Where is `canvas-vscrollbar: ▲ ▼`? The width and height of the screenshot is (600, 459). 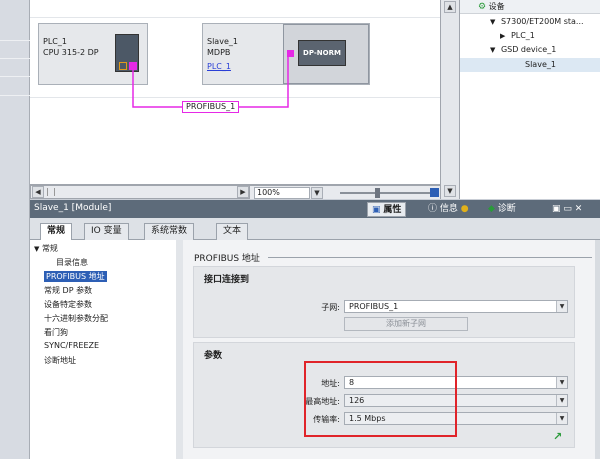 canvas-vscrollbar: ▲ ▼ is located at coordinates (450, 99).